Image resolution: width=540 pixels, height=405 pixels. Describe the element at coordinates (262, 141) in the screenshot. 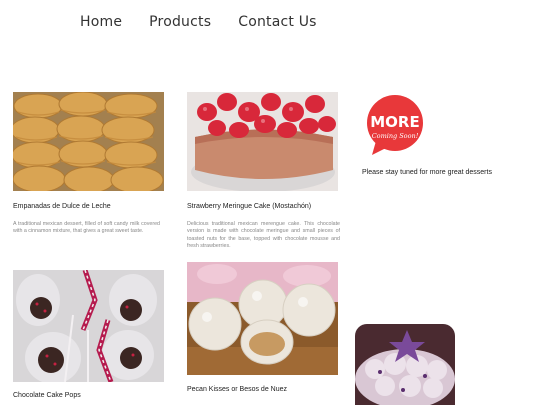

I see `strawberry-cake-image` at that location.